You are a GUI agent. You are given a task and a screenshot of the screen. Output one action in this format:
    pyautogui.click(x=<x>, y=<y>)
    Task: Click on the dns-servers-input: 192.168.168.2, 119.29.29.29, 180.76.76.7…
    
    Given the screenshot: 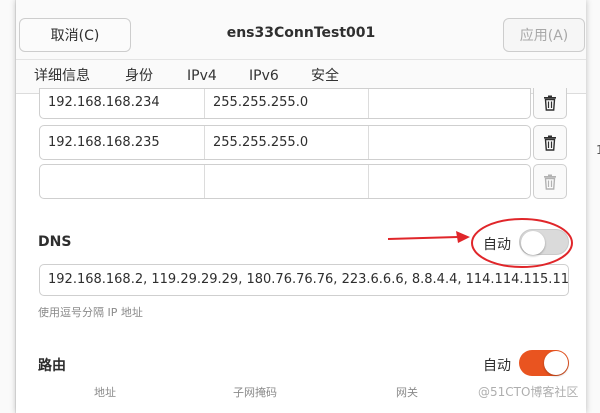 What is the action you would take?
    pyautogui.click(x=304, y=280)
    